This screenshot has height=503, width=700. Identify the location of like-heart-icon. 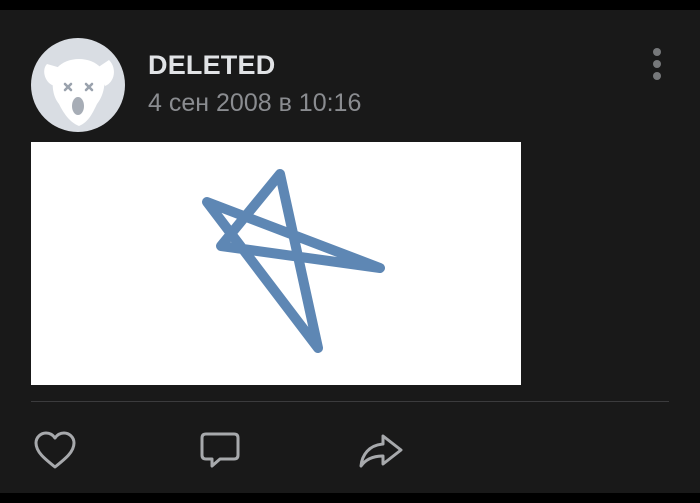
(55, 450).